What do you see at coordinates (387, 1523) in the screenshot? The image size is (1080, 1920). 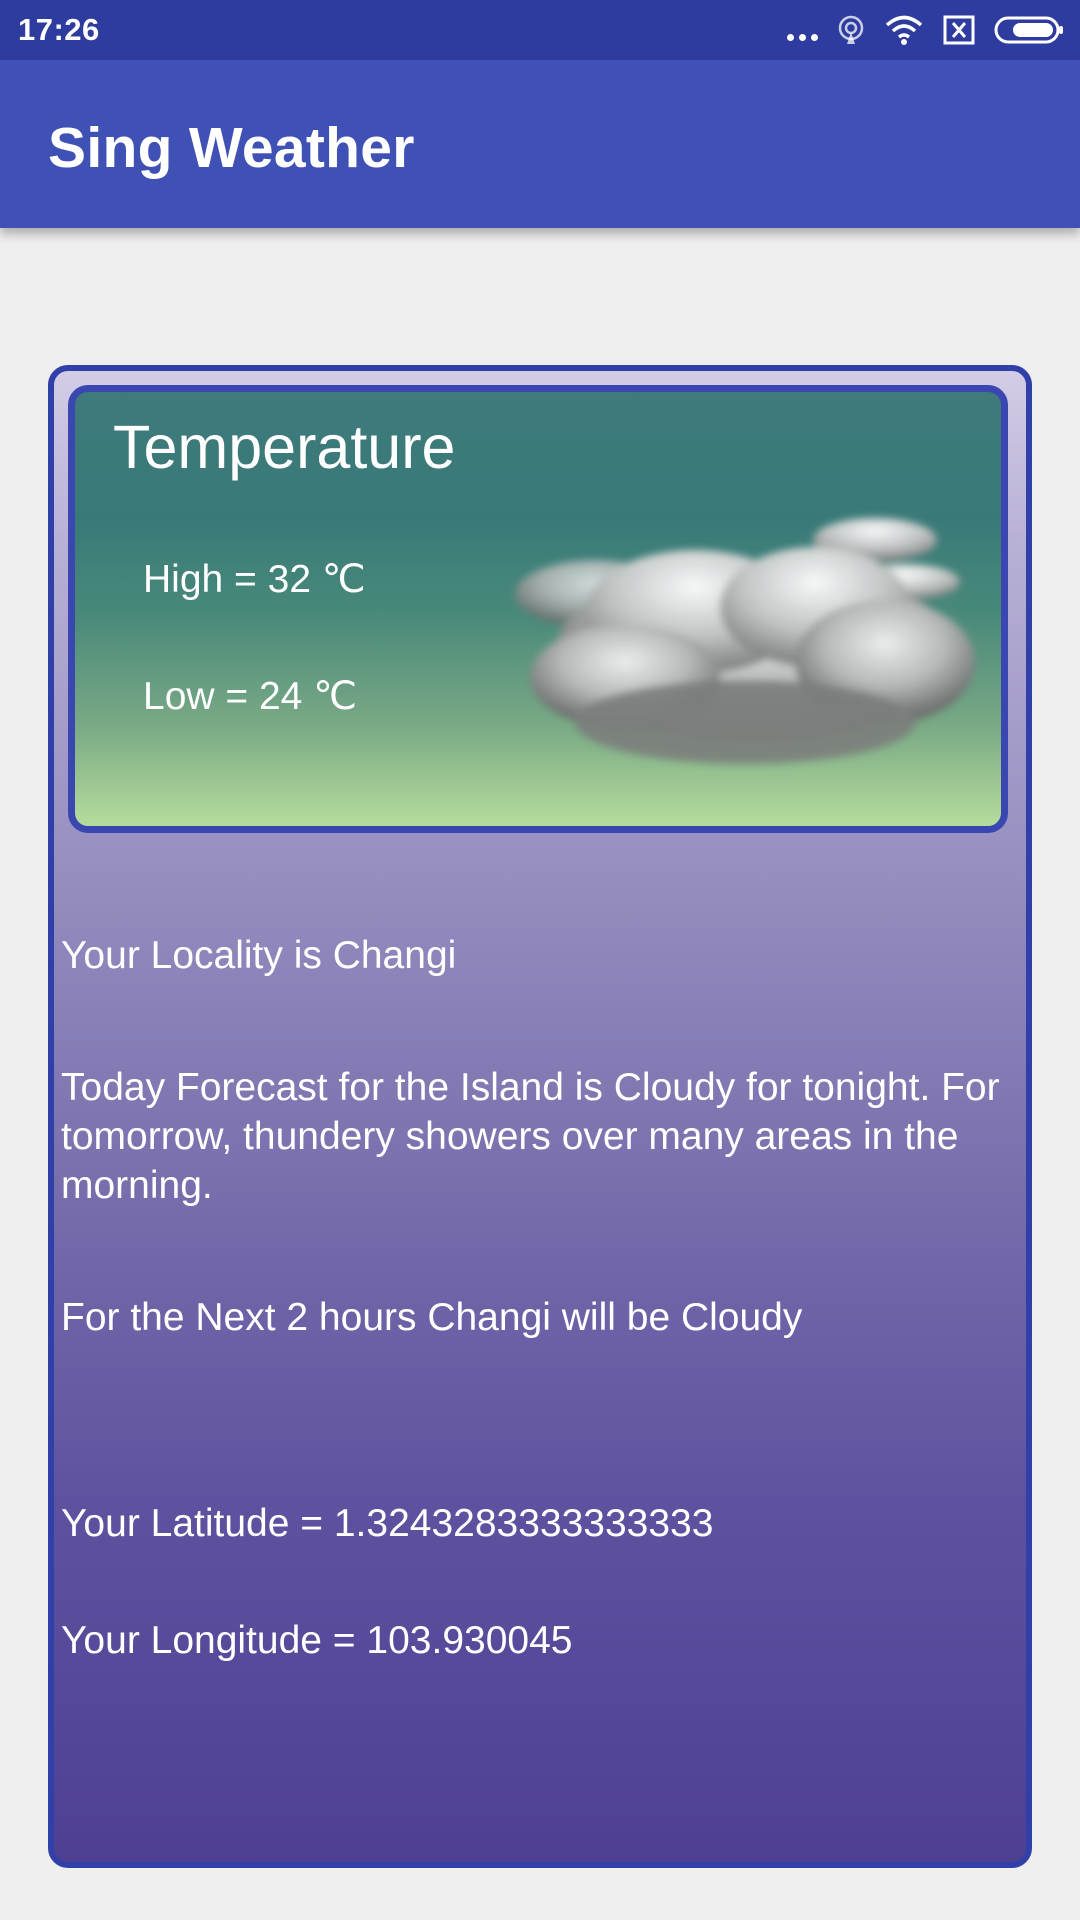 I see `latitude-text: Your Latitude = 1.3243283333333333` at bounding box center [387, 1523].